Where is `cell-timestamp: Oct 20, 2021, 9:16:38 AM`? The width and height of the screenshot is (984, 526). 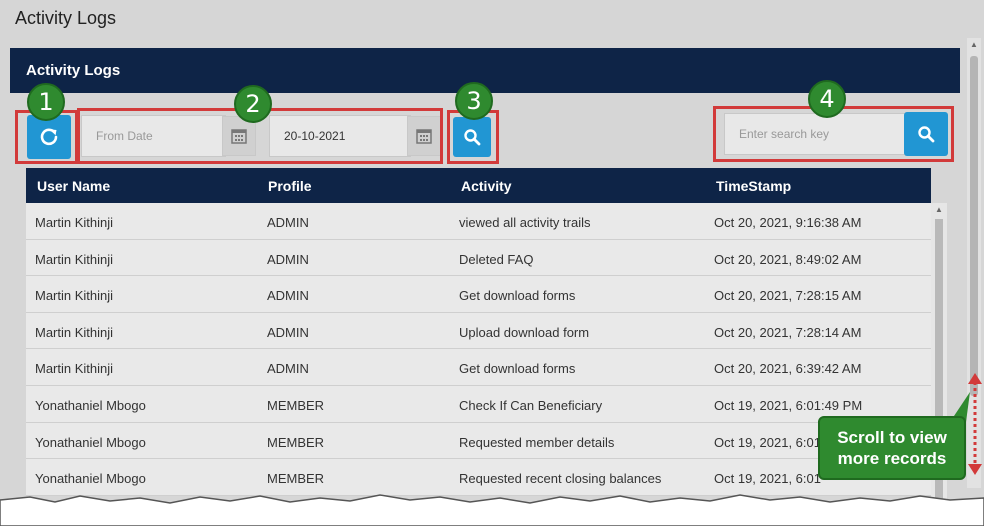 cell-timestamp: Oct 20, 2021, 9:16:38 AM is located at coordinates (788, 222).